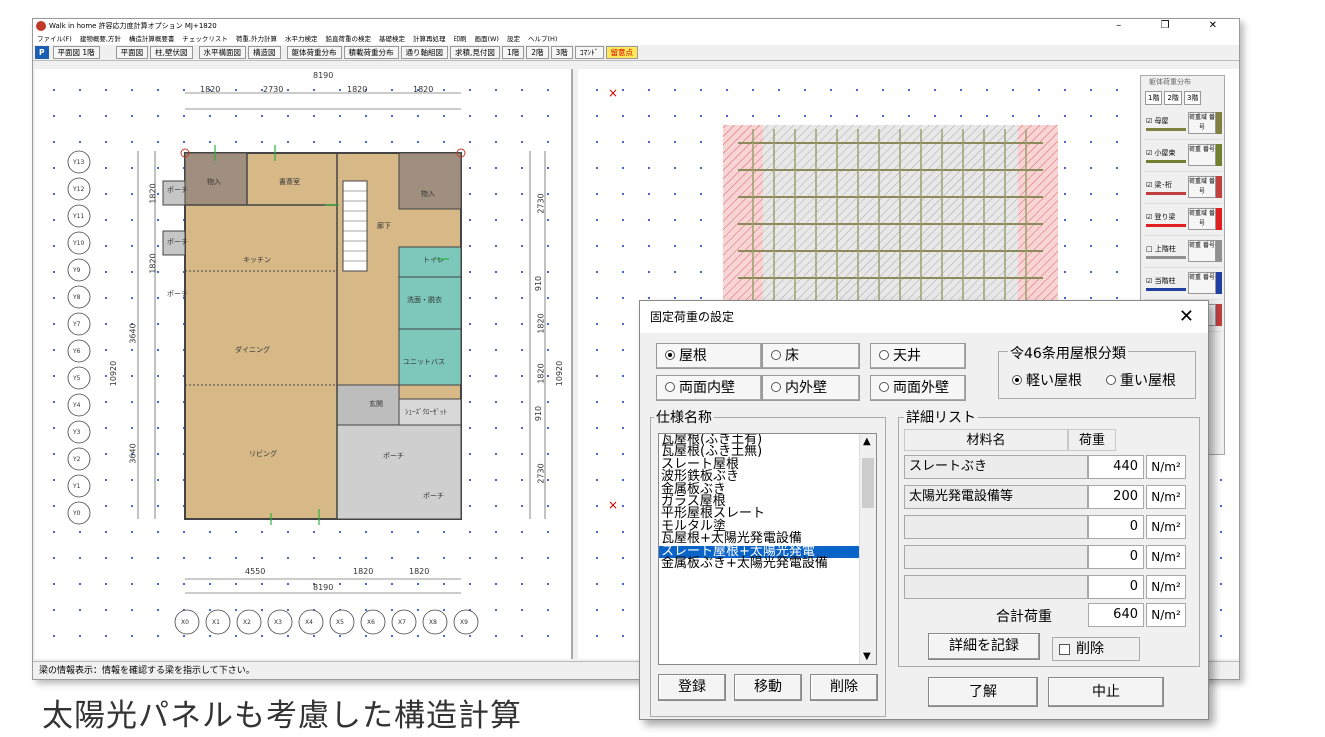  I want to click on menu-item: 基礎検定, so click(392, 39).